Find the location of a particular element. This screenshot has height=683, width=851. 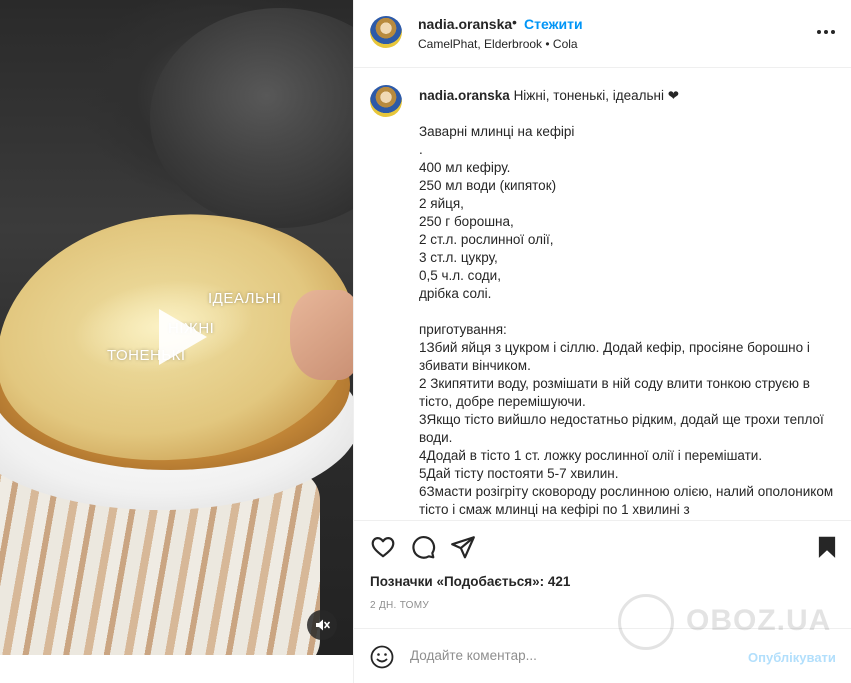

audio-link: CamelPhat, Elderbrook • Cola is located at coordinates (498, 44).